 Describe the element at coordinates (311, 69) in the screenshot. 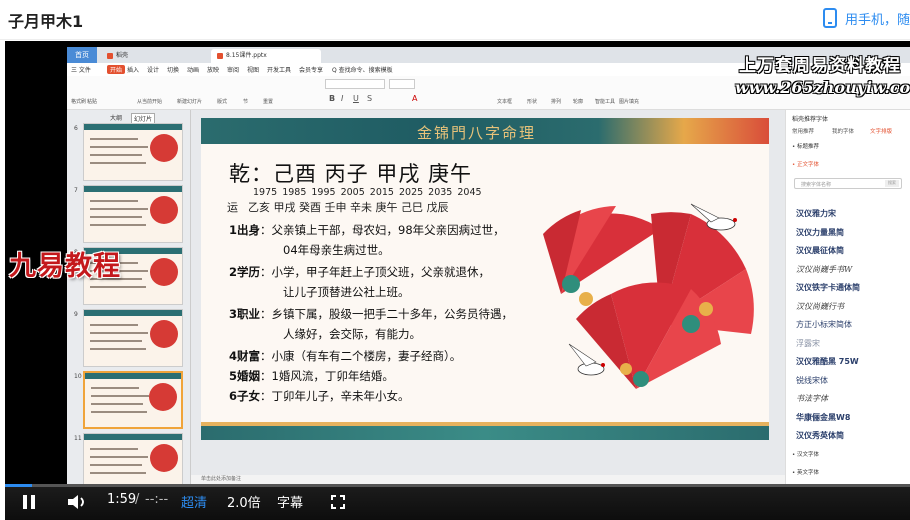

I see `menu-item: 会员专享` at that location.